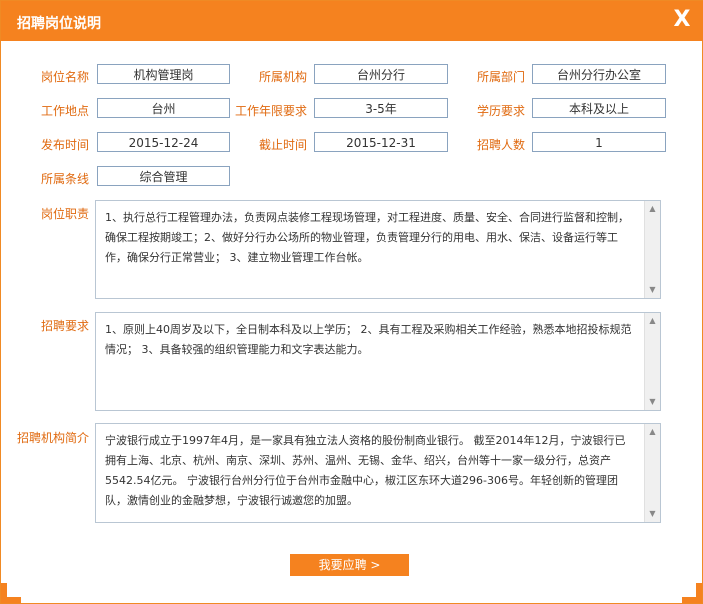  I want to click on dept-field: 台州分行办公室, so click(599, 74).